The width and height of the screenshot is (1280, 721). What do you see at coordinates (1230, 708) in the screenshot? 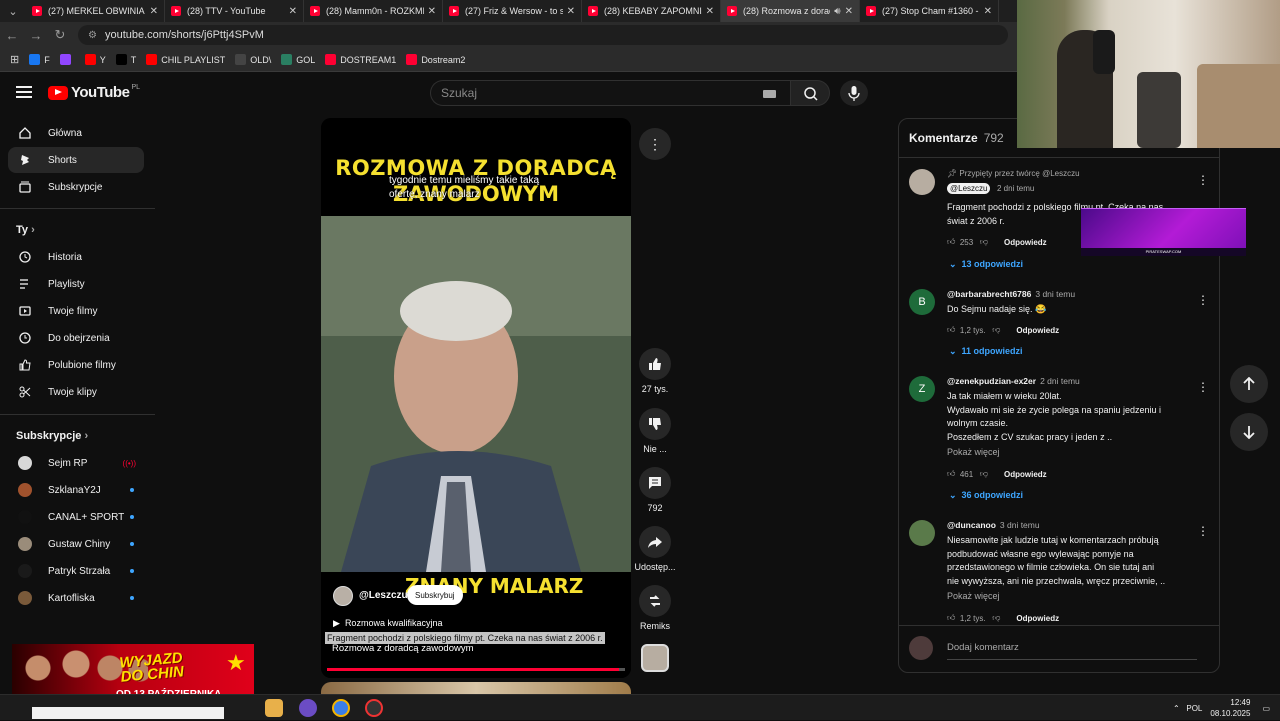
I see `clock: 12:49 08.10.2025` at bounding box center [1230, 708].